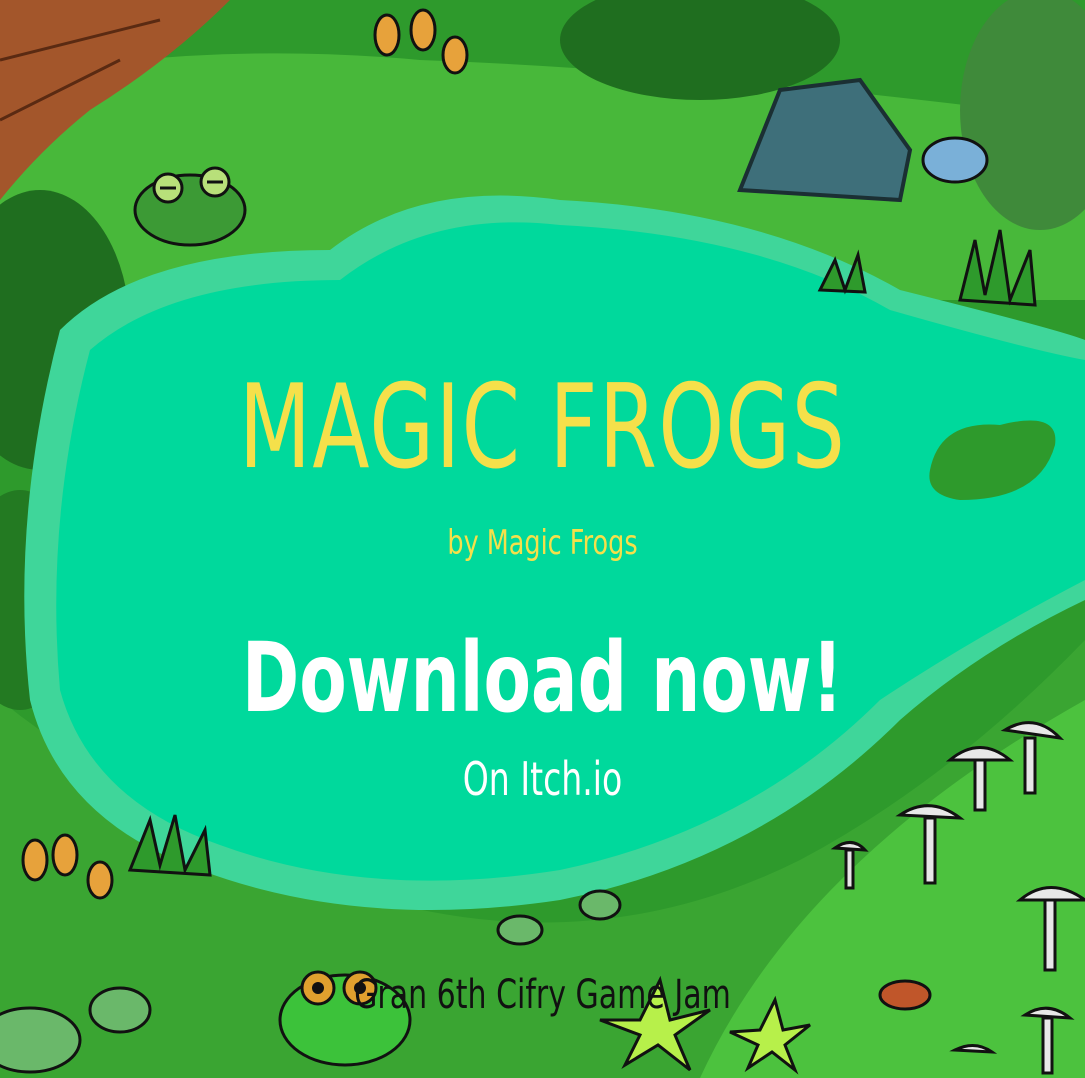 The width and height of the screenshot is (1085, 1078). I want to click on download-call-to-action: Download now!, so click(542, 678).